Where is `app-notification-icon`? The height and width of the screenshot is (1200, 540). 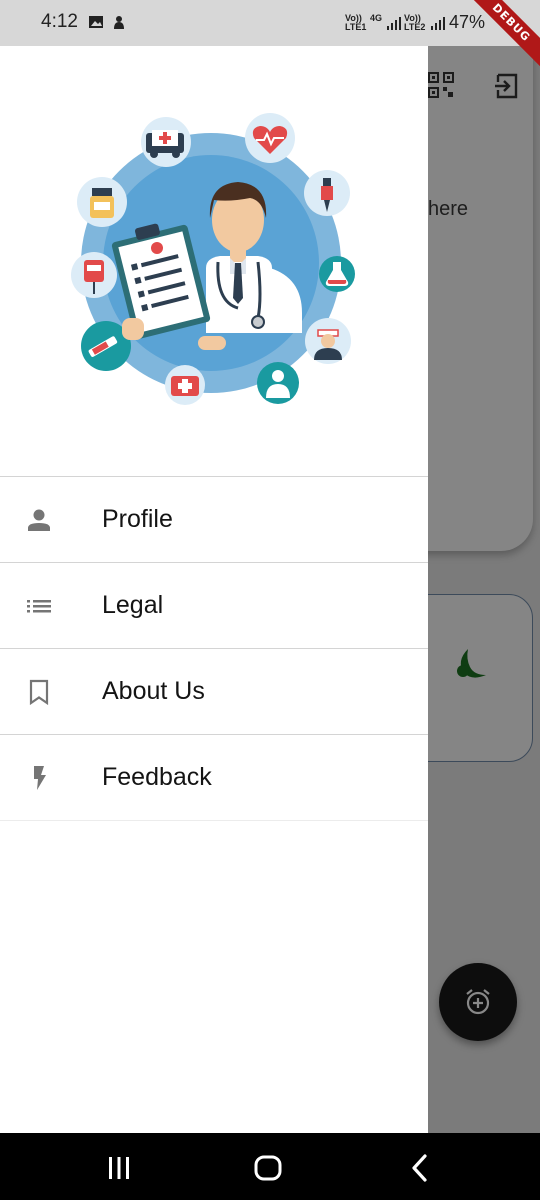
app-notification-icon is located at coordinates (119, 22).